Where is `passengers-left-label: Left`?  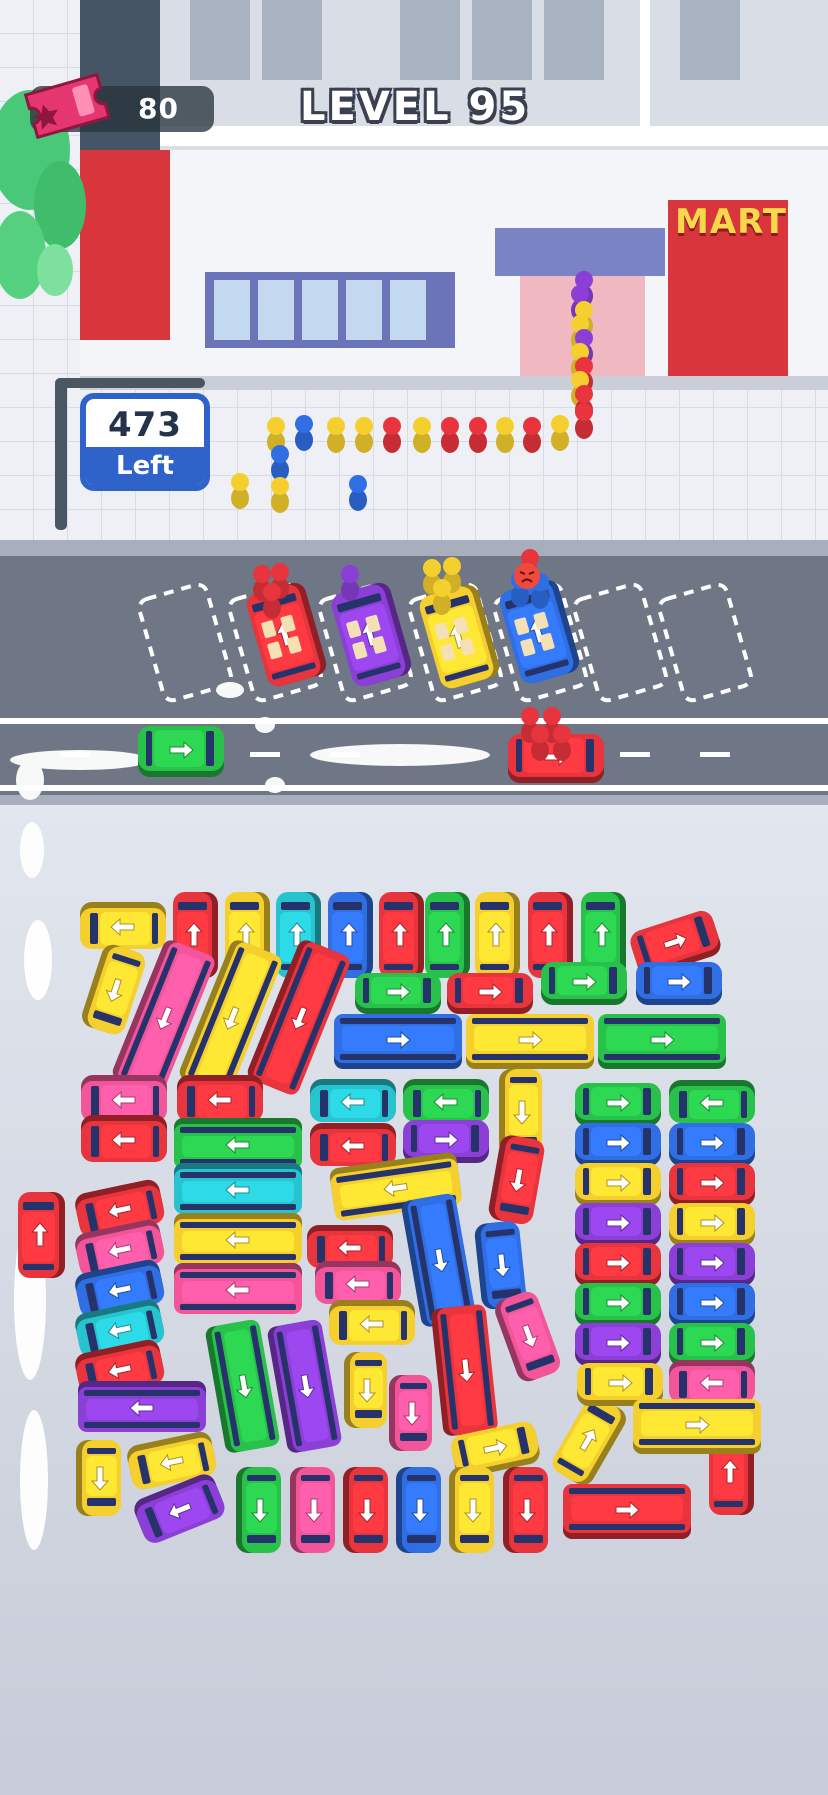
passengers-left-label: Left is located at coordinates (145, 466).